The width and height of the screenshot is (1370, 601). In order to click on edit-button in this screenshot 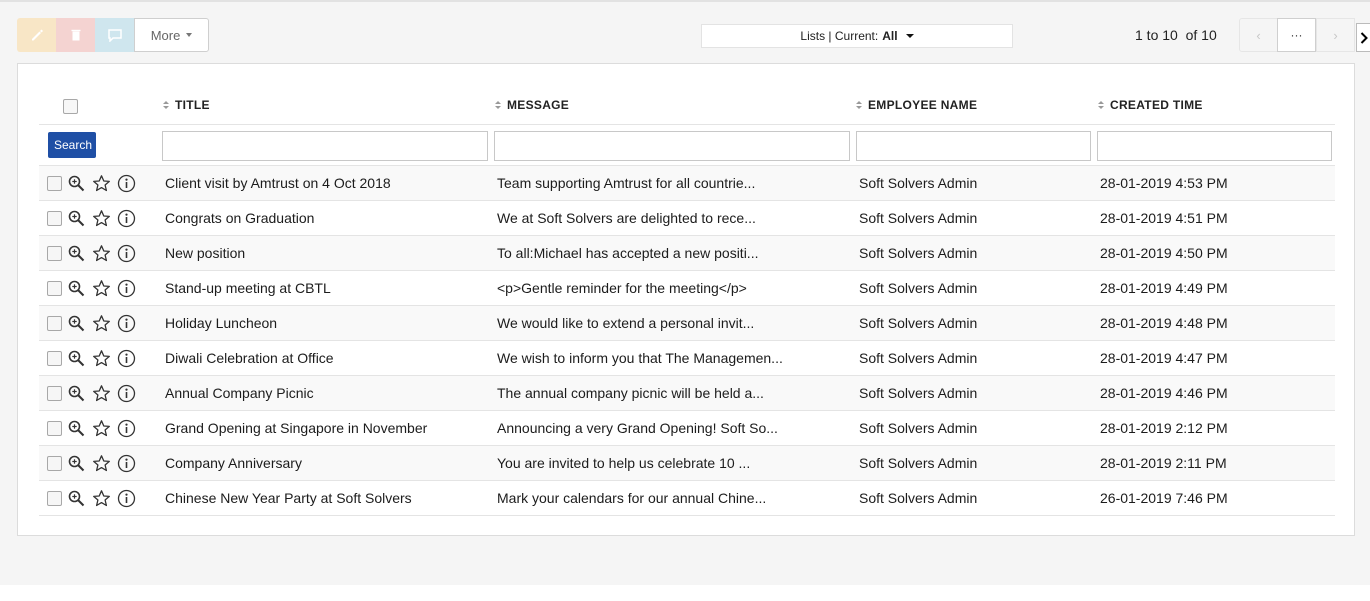, I will do `click(36, 35)`.